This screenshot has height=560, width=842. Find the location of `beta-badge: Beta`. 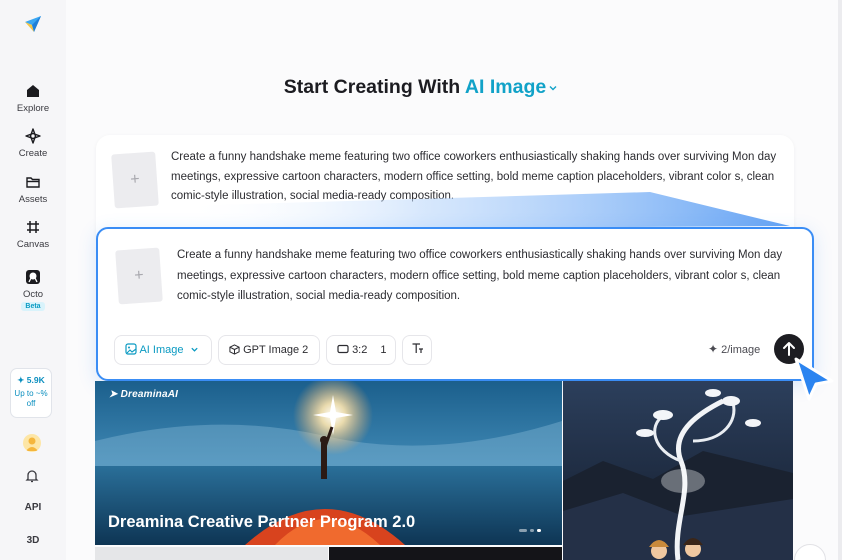

beta-badge: Beta is located at coordinates (33, 306).